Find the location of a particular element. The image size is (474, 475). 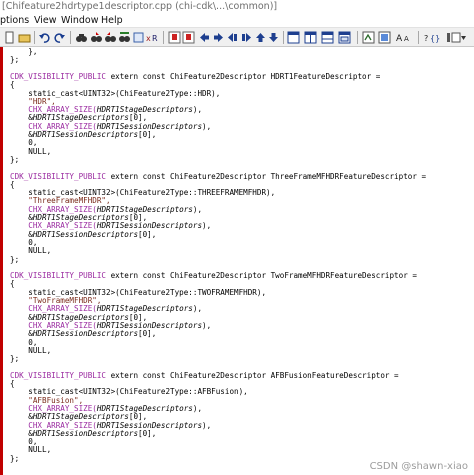

undo-icon is located at coordinates (44, 37).